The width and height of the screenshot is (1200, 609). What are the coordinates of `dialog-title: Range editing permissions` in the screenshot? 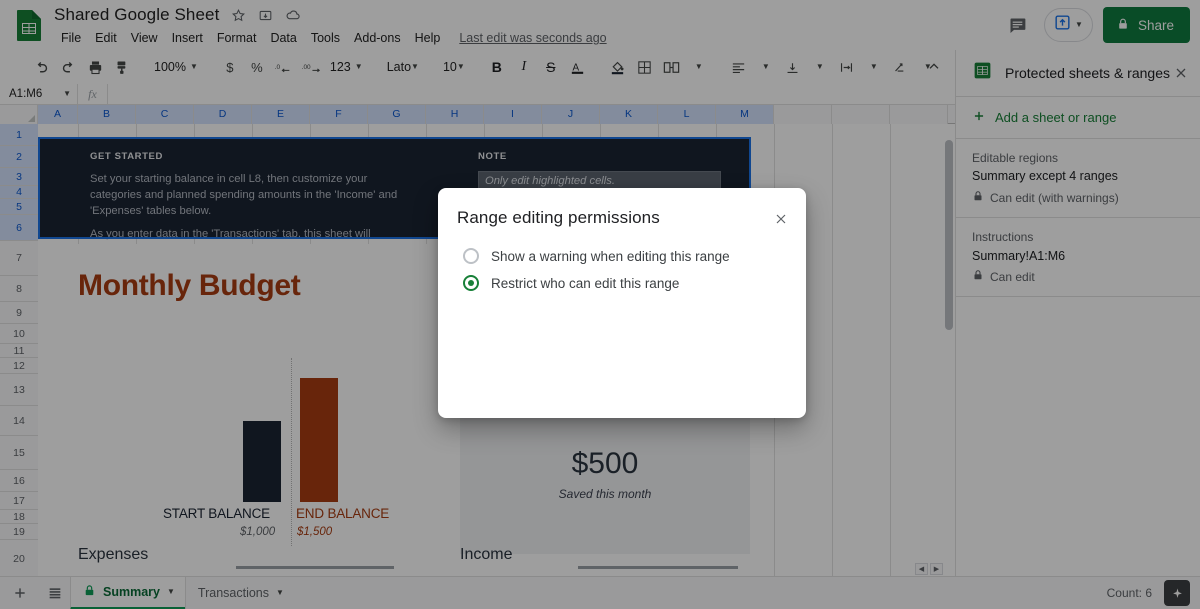 It's located at (558, 217).